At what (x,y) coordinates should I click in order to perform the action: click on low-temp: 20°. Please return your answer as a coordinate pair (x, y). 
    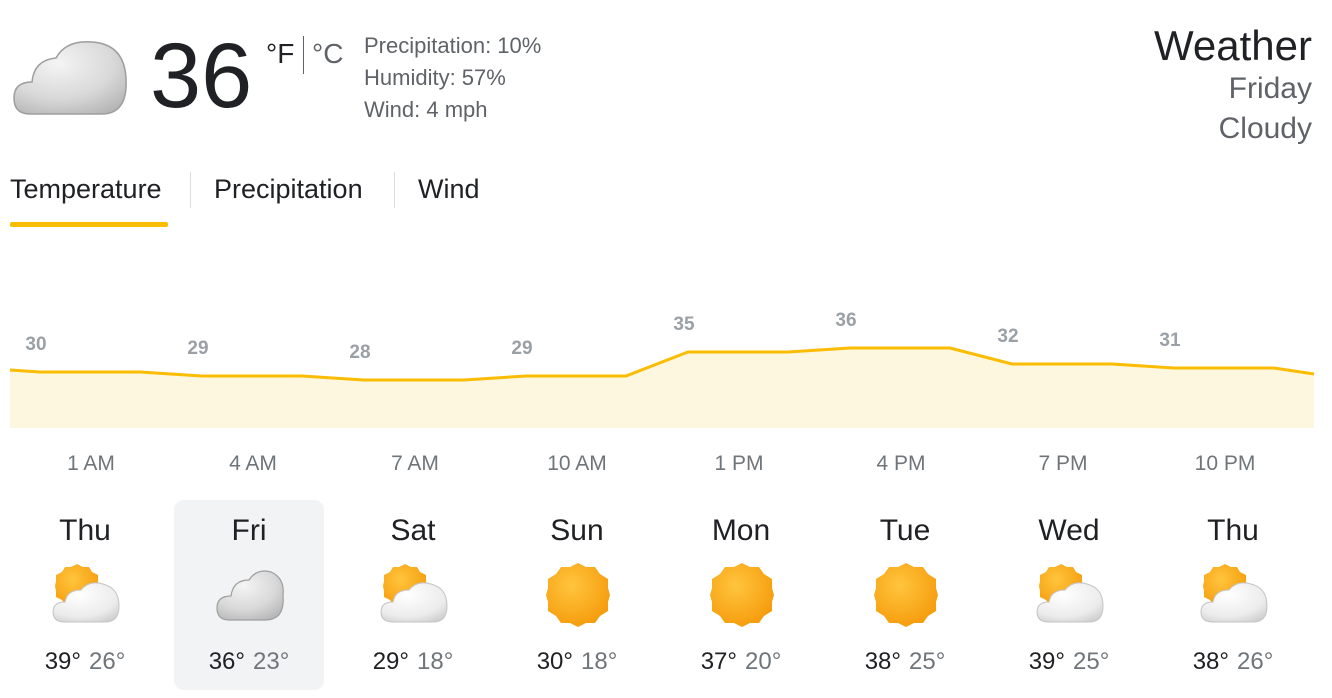
    Looking at the image, I should click on (763, 661).